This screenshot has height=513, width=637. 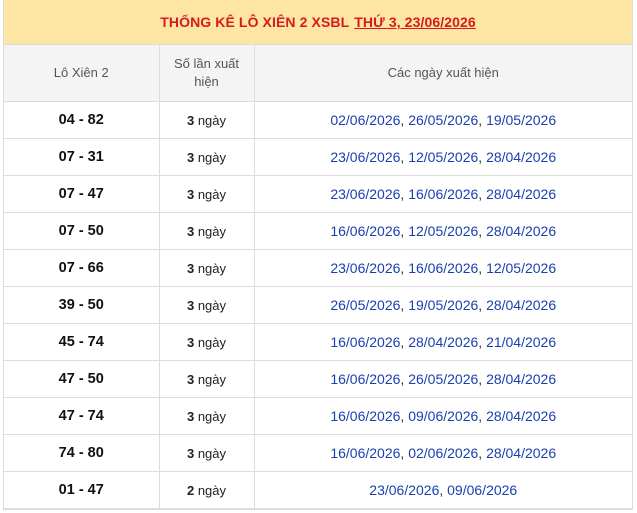 I want to click on dates-cell: 02/06/2026, 26/05/2026, 19/05/2026, so click(x=442, y=120).